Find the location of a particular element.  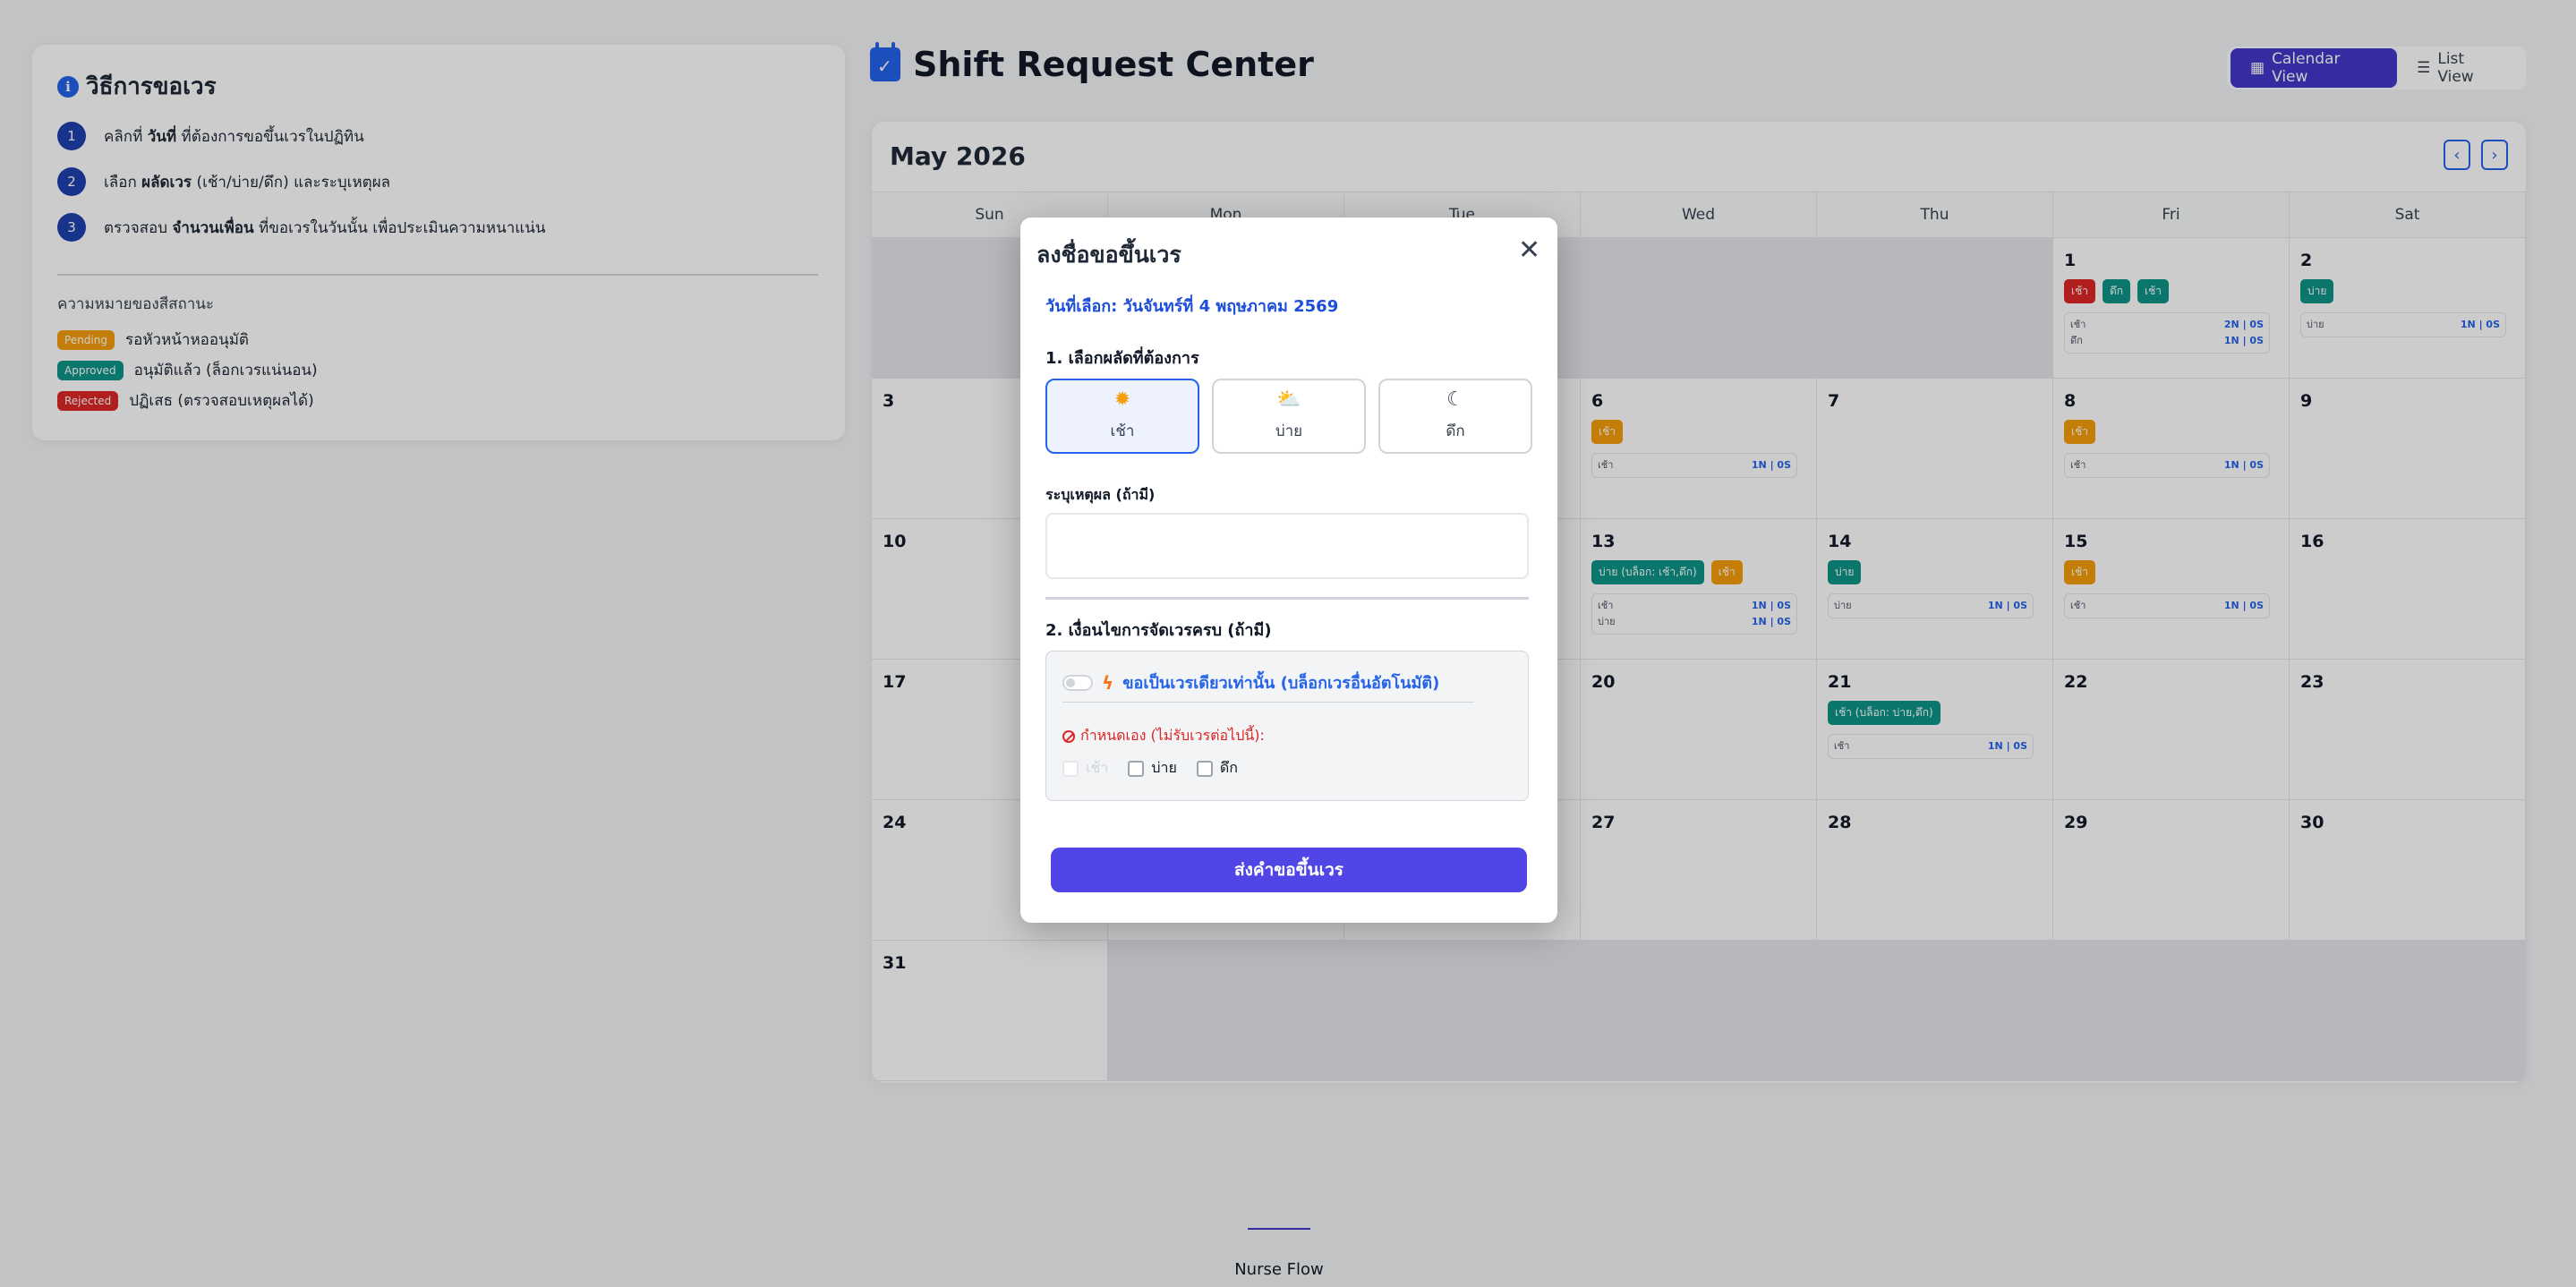

section-shift-title: 1. เลือกผลัดที่ต้องการ is located at coordinates (1122, 358).